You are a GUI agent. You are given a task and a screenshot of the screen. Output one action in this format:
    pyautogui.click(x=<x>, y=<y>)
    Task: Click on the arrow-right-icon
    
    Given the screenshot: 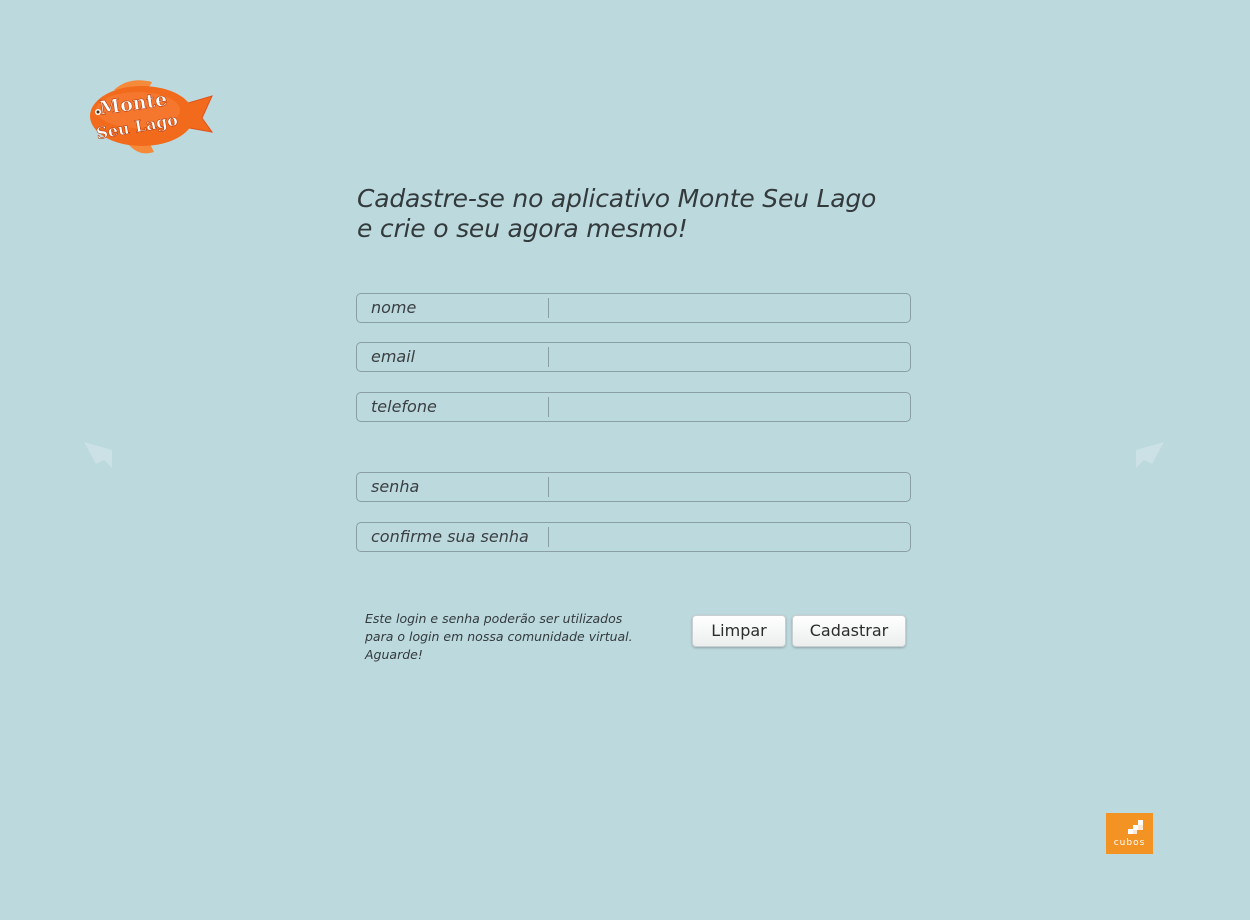 What is the action you would take?
    pyautogui.click(x=1150, y=454)
    